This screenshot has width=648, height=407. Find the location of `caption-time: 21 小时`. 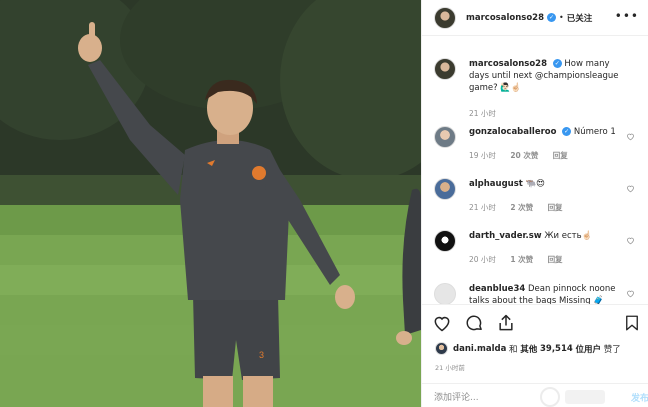

caption-time: 21 小时 is located at coordinates (482, 113).